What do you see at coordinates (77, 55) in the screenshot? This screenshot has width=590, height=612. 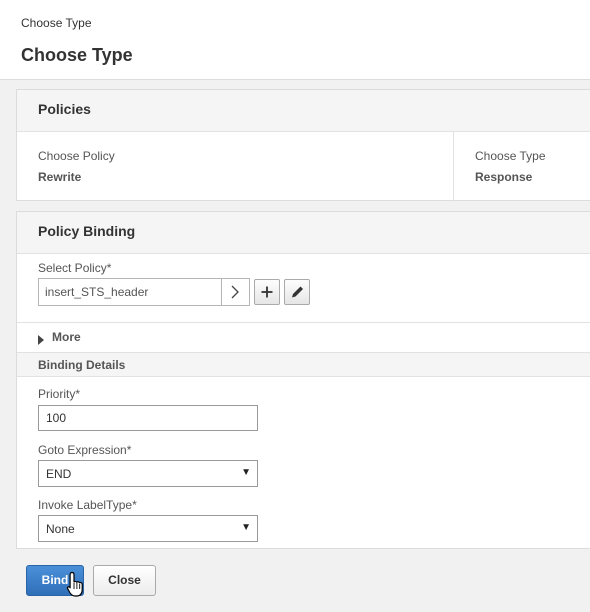 I see `page-title: Choose Type` at bounding box center [77, 55].